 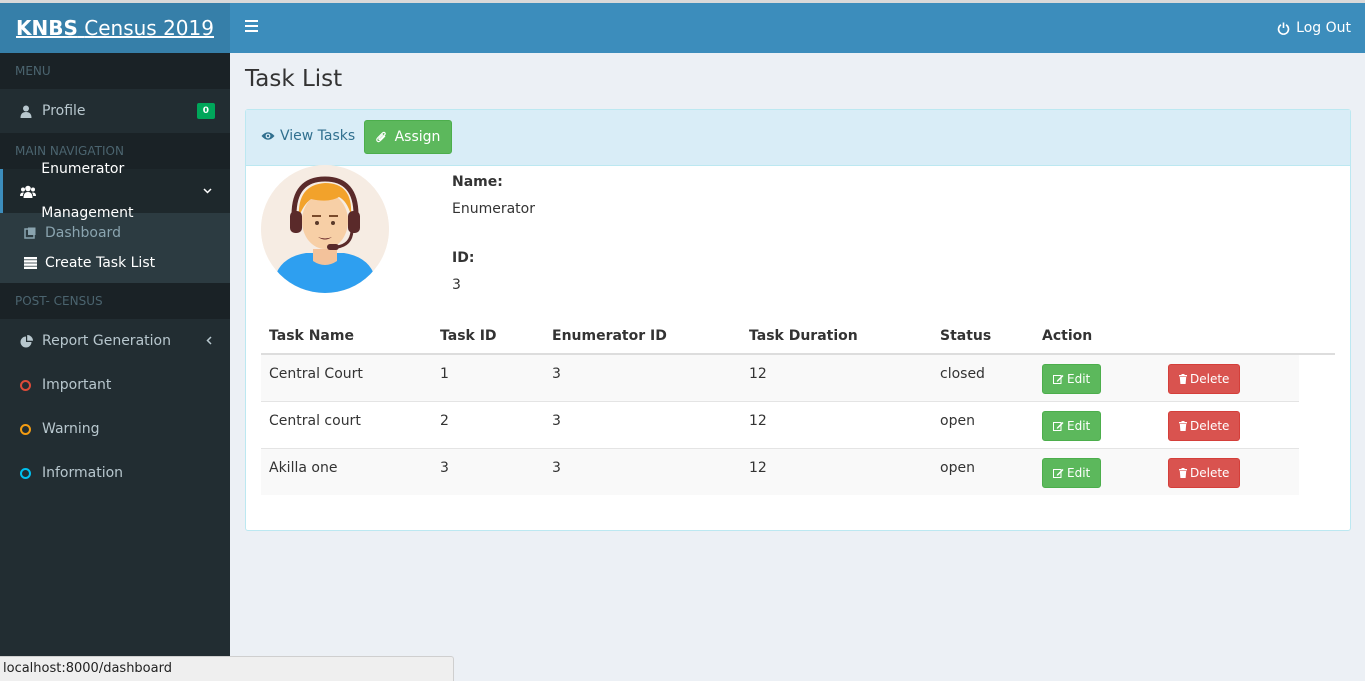 I want to click on sidebar-item-profile: Profile 0, so click(x=115, y=111).